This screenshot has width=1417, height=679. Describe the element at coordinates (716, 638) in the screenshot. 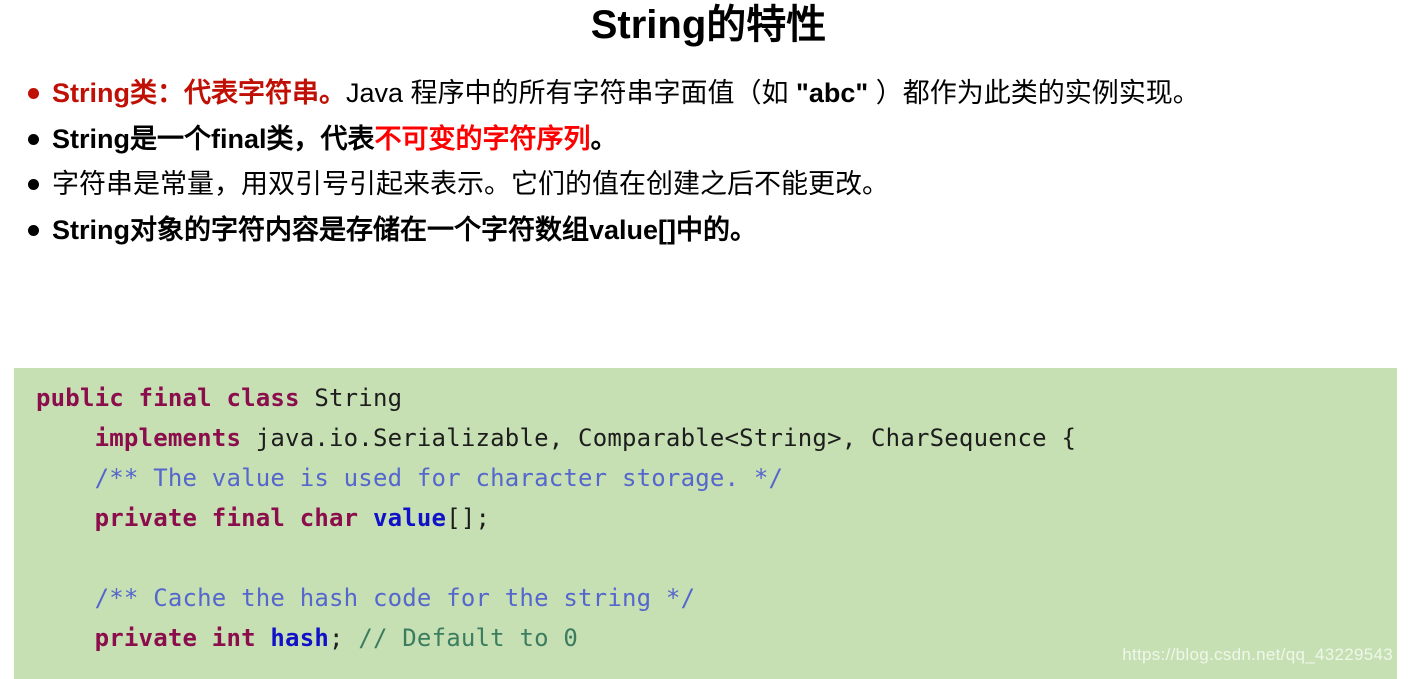

I see `code-line: private int hash; // Default to 0` at that location.